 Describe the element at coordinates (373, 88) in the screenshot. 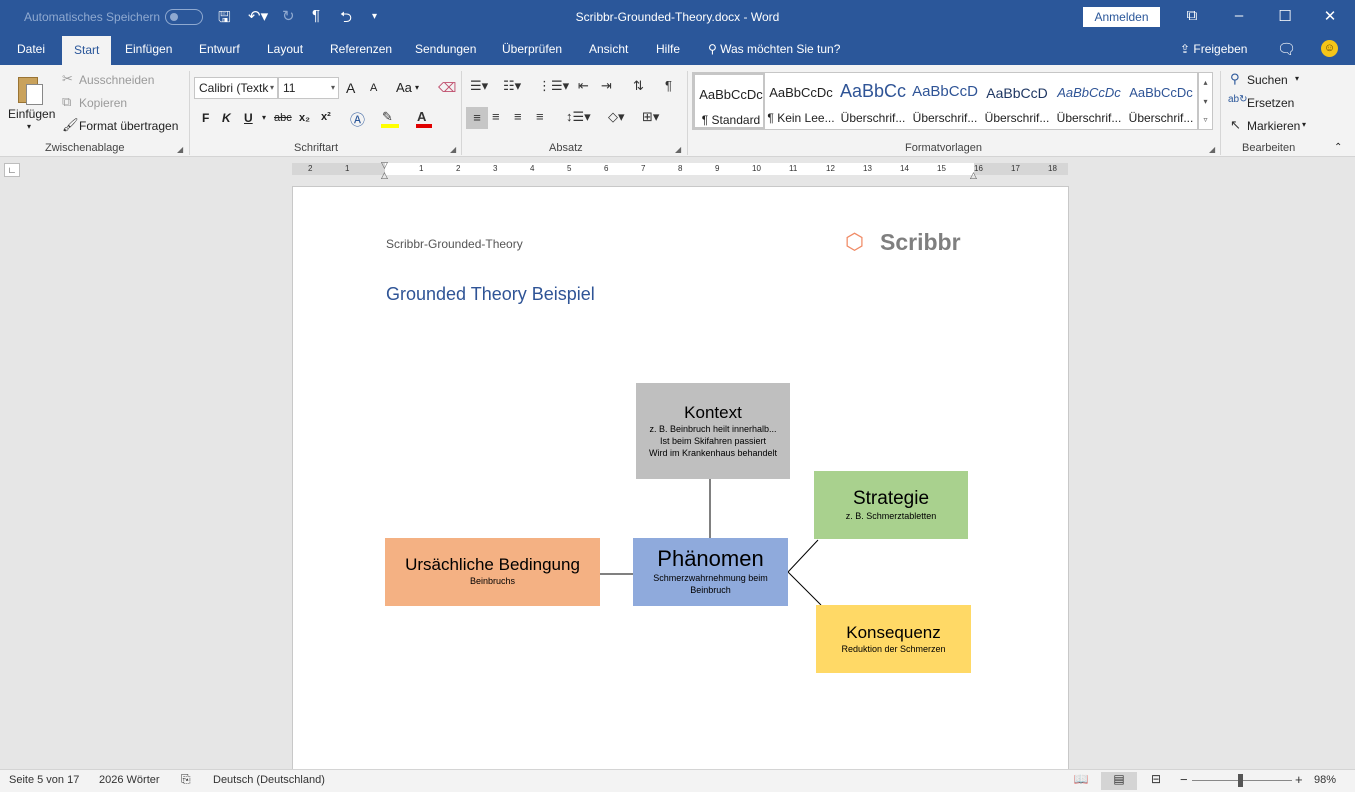

I see `shrink-font-button: A` at that location.